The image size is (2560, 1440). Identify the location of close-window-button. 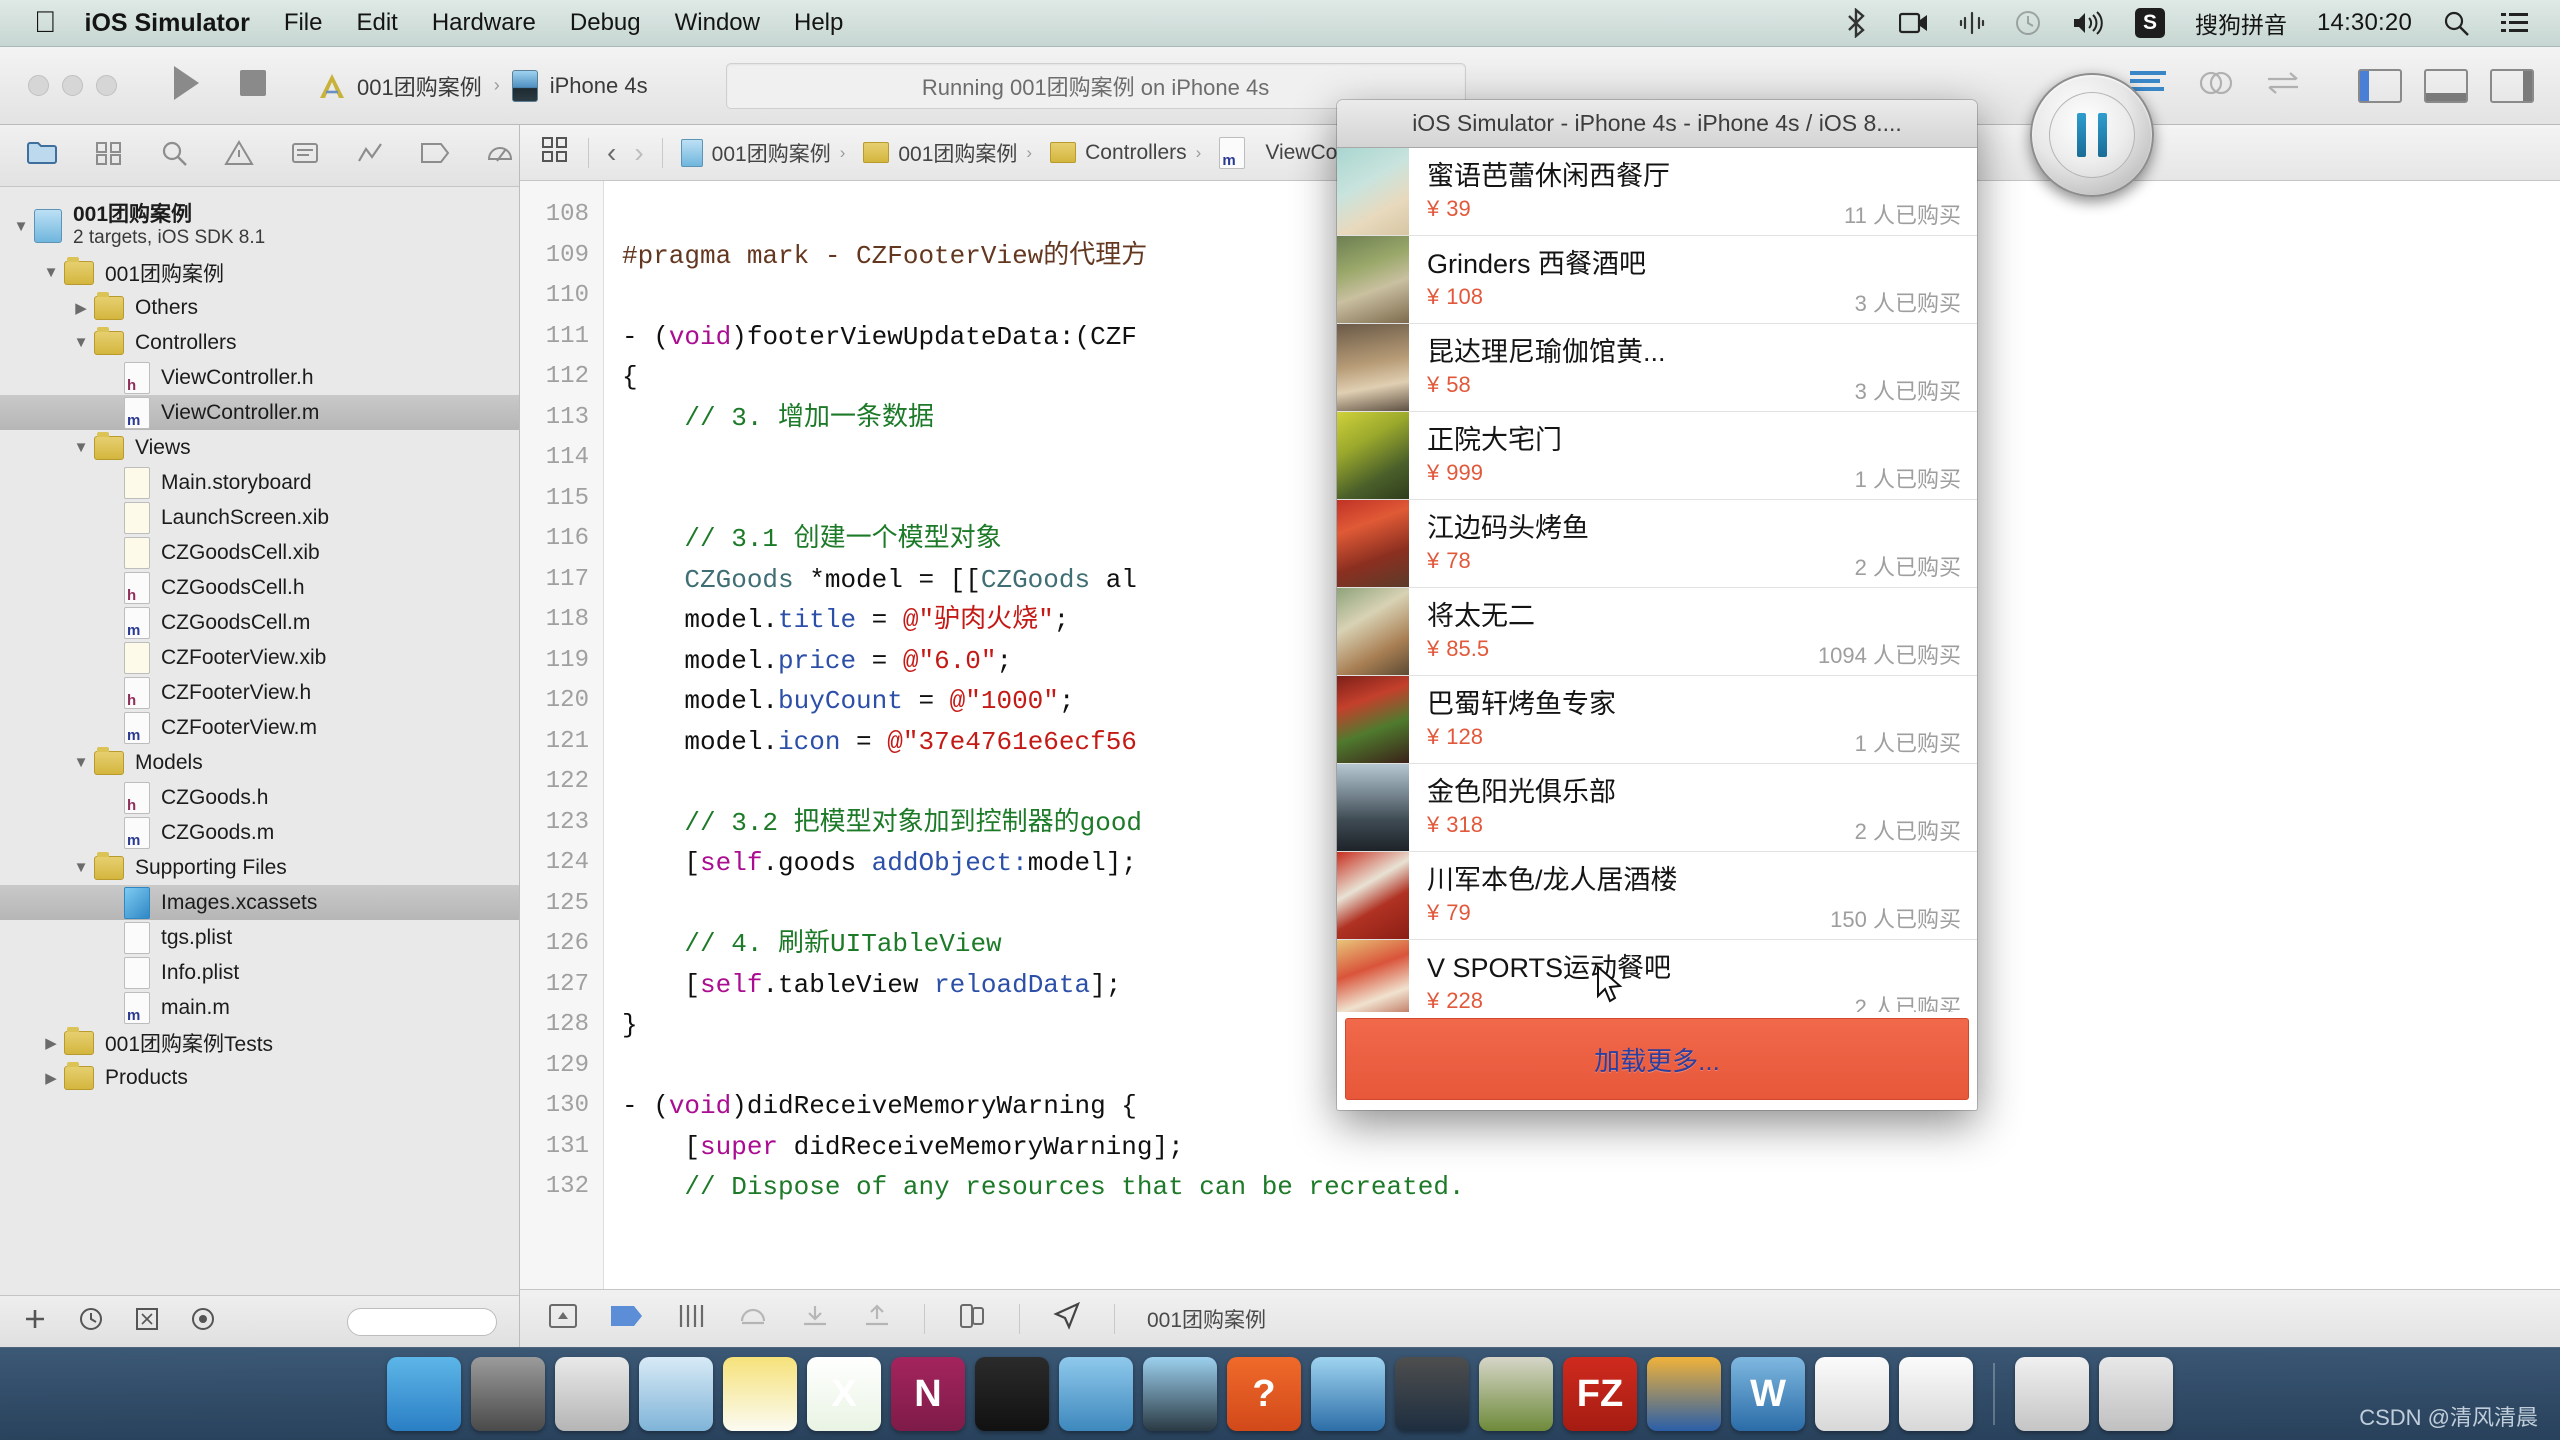
(38, 85).